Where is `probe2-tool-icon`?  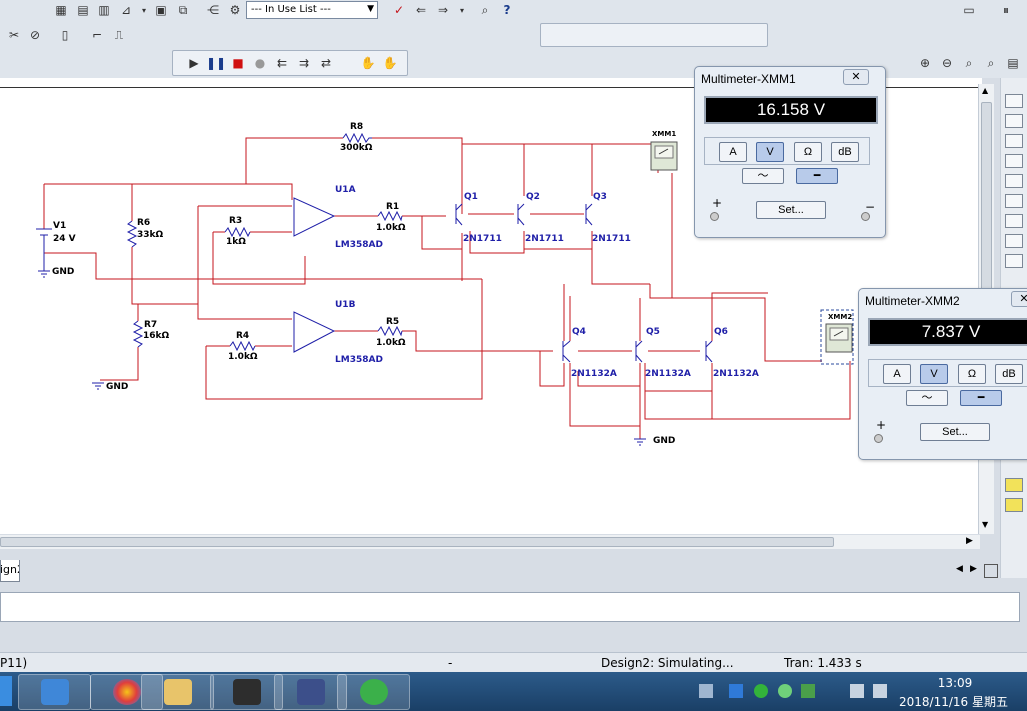 probe2-tool-icon is located at coordinates (1014, 505).